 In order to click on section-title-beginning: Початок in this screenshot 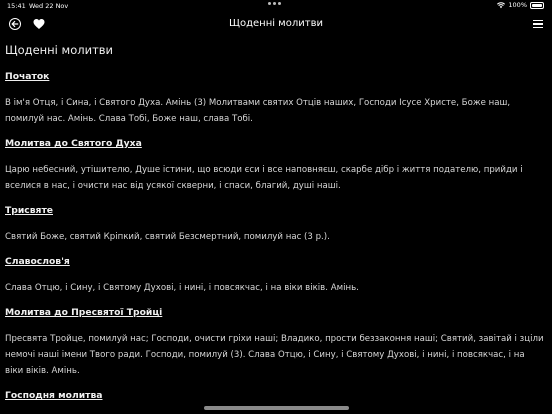, I will do `click(27, 76)`.